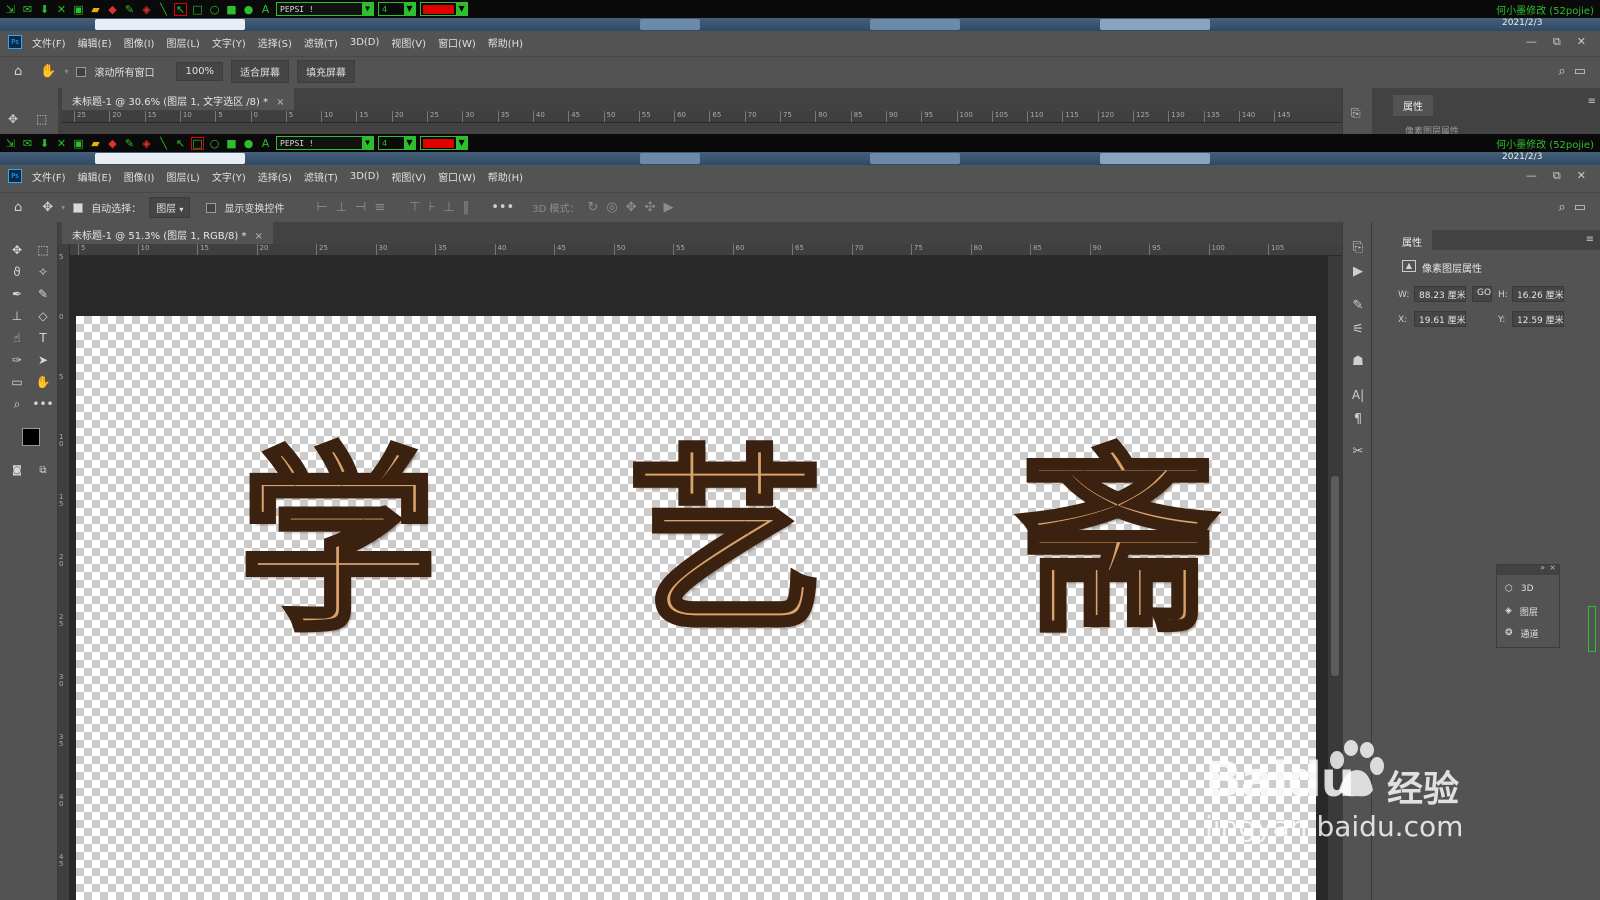  Describe the element at coordinates (1358, 419) in the screenshot. I see `paragraph-icon: ¶` at that location.